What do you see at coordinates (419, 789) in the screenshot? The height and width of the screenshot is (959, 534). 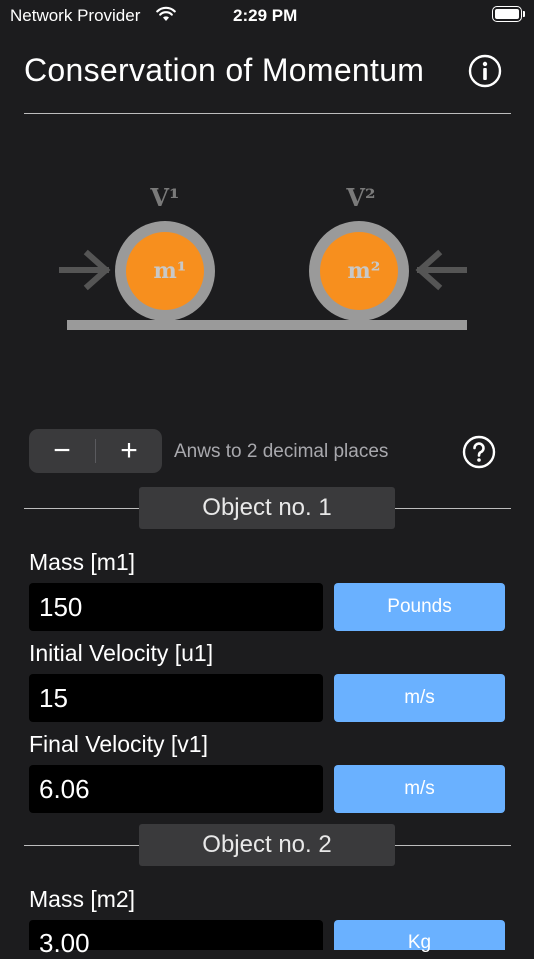 I see `final-velocity-1-unit-button: m/s` at bounding box center [419, 789].